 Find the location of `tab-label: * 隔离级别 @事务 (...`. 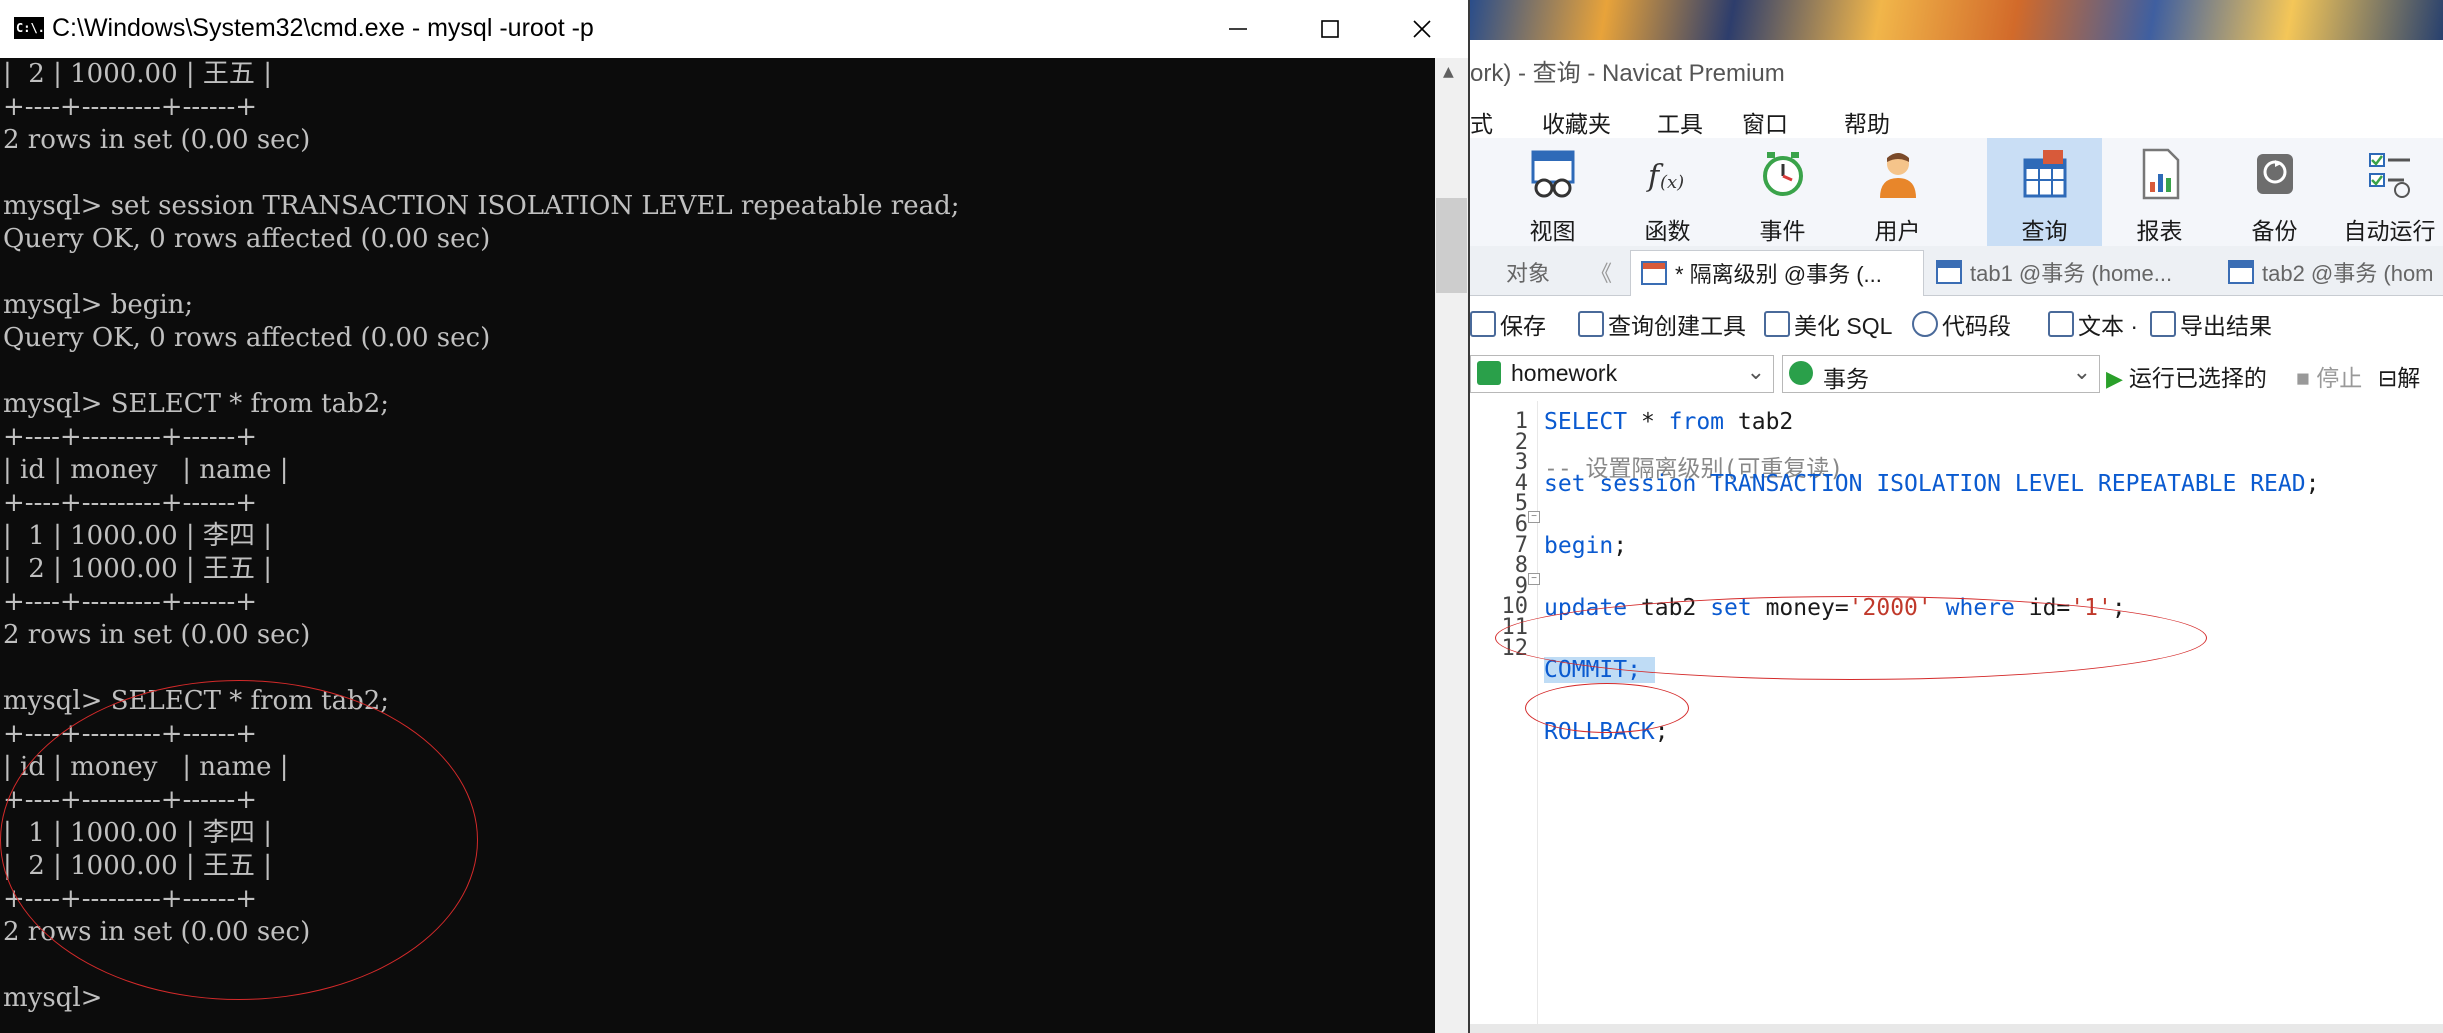

tab-label: * 隔离级别 @事务 (... is located at coordinates (1778, 274).